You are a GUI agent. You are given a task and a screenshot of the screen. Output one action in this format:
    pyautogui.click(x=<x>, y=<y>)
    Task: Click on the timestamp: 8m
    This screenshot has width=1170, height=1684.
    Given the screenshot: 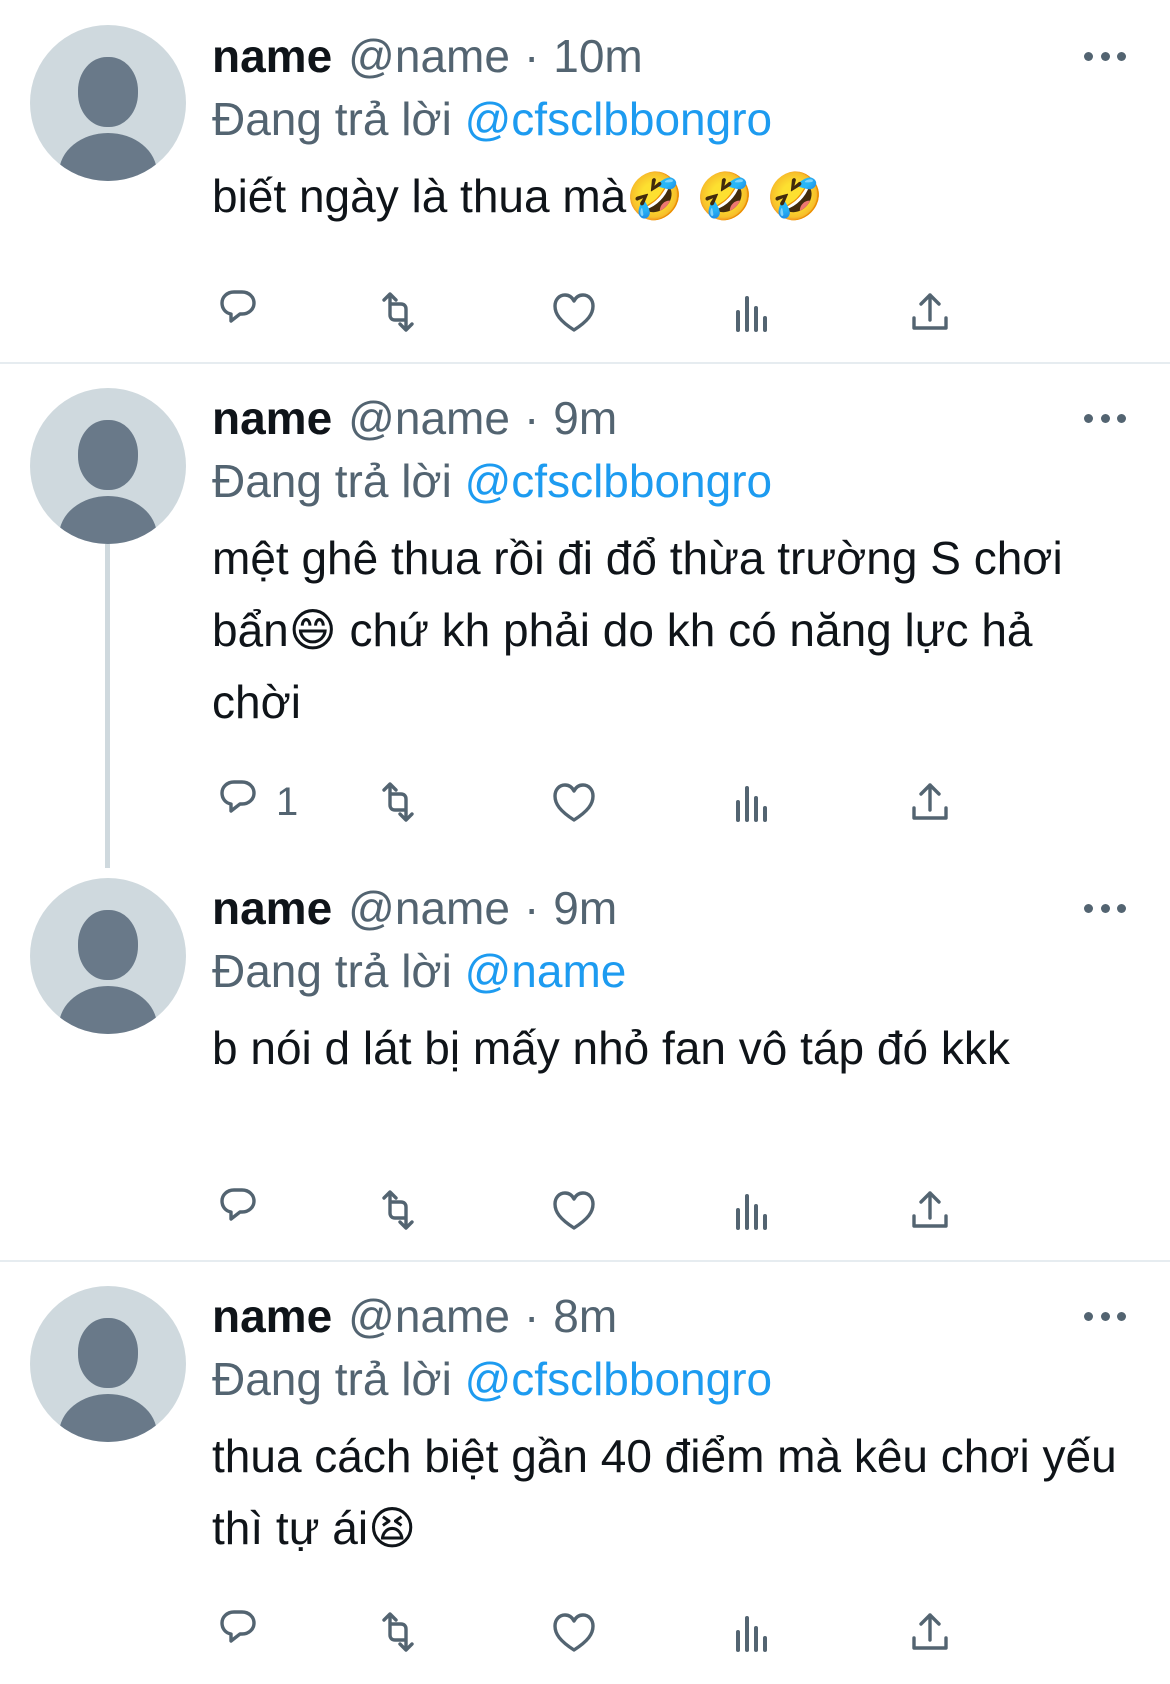 What is the action you would take?
    pyautogui.click(x=585, y=1316)
    